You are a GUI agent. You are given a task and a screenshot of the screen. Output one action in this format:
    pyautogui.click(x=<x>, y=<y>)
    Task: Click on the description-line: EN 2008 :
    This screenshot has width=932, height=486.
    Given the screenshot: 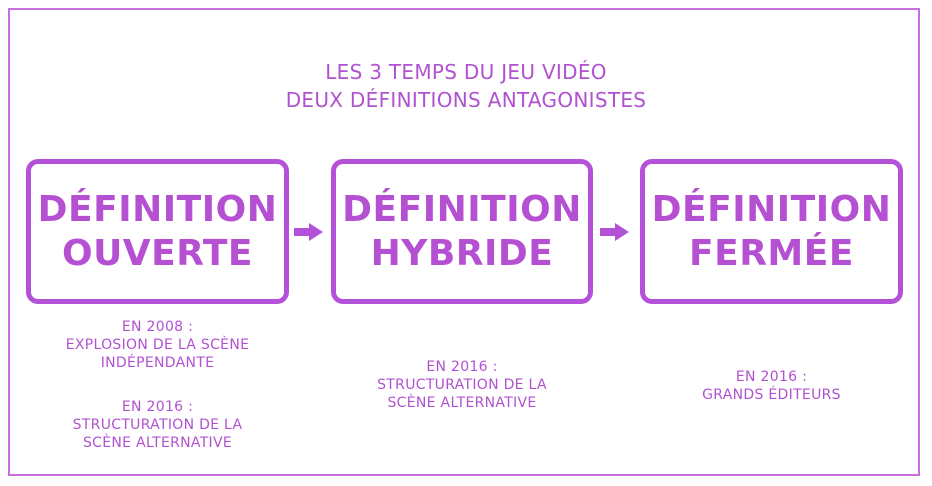 What is the action you would take?
    pyautogui.click(x=157, y=327)
    